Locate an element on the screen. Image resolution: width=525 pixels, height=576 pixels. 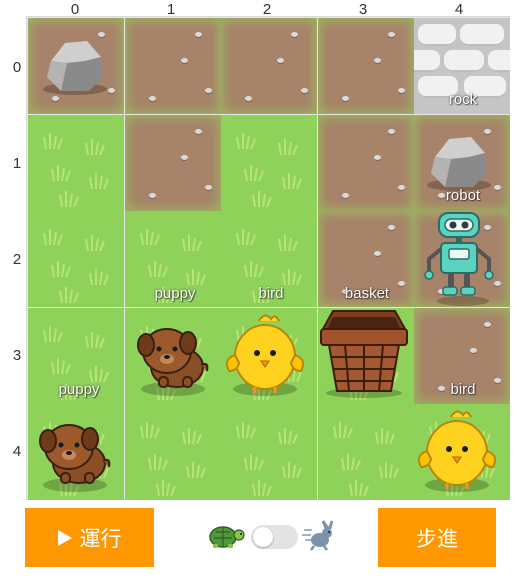
label-rock: rock is located at coordinates (463, 99).